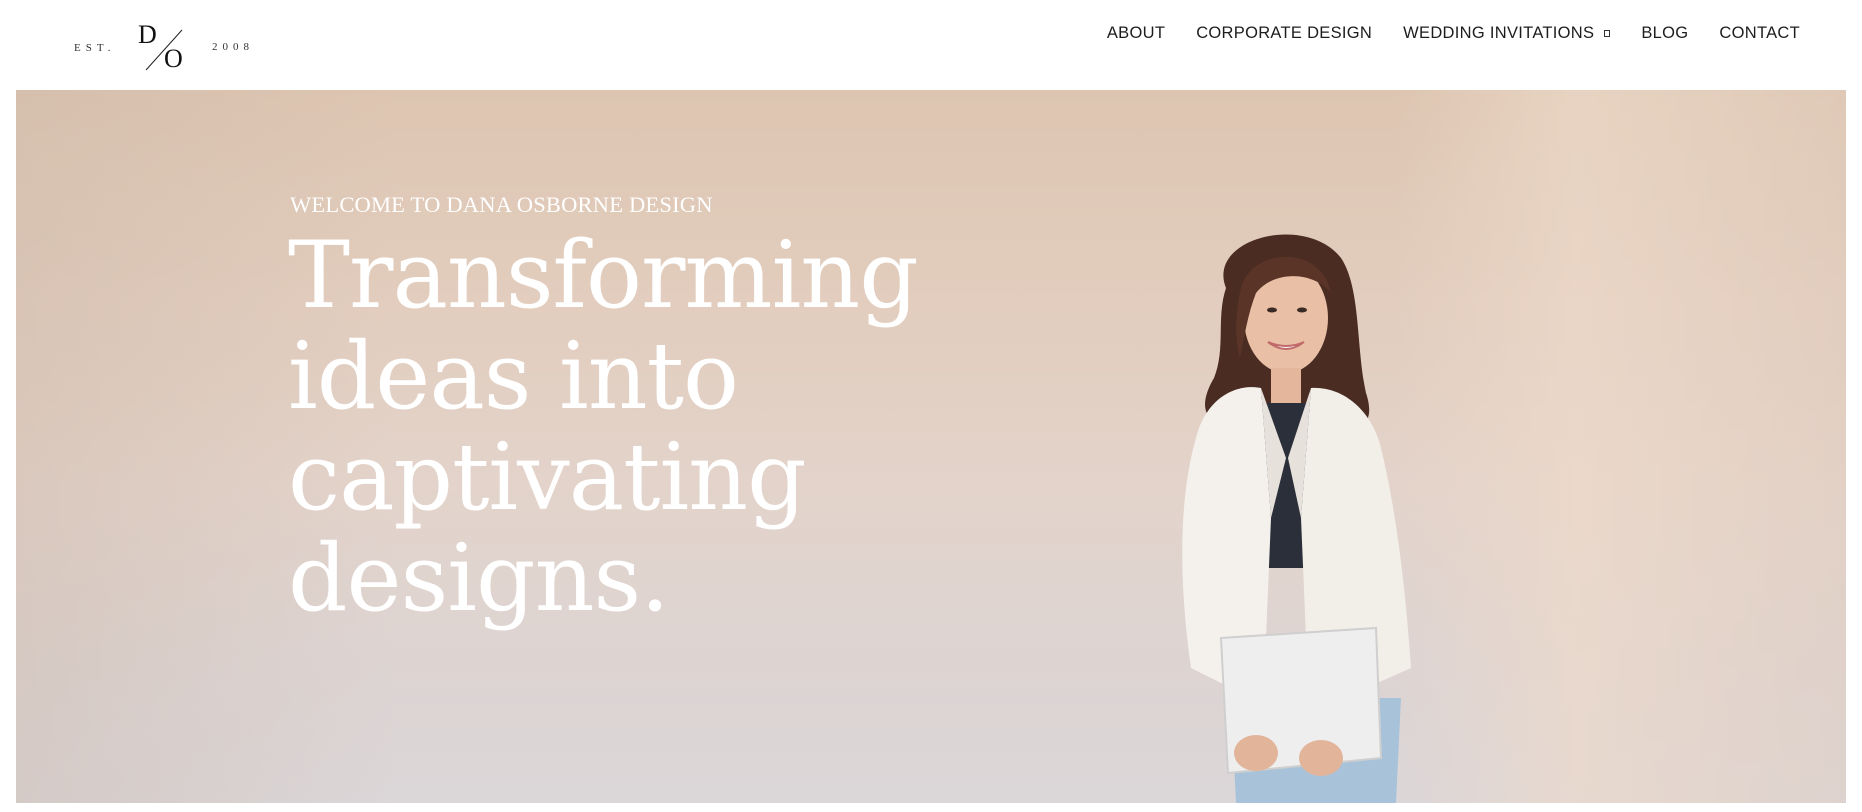  I want to click on headline-line: ideas into, so click(513, 376).